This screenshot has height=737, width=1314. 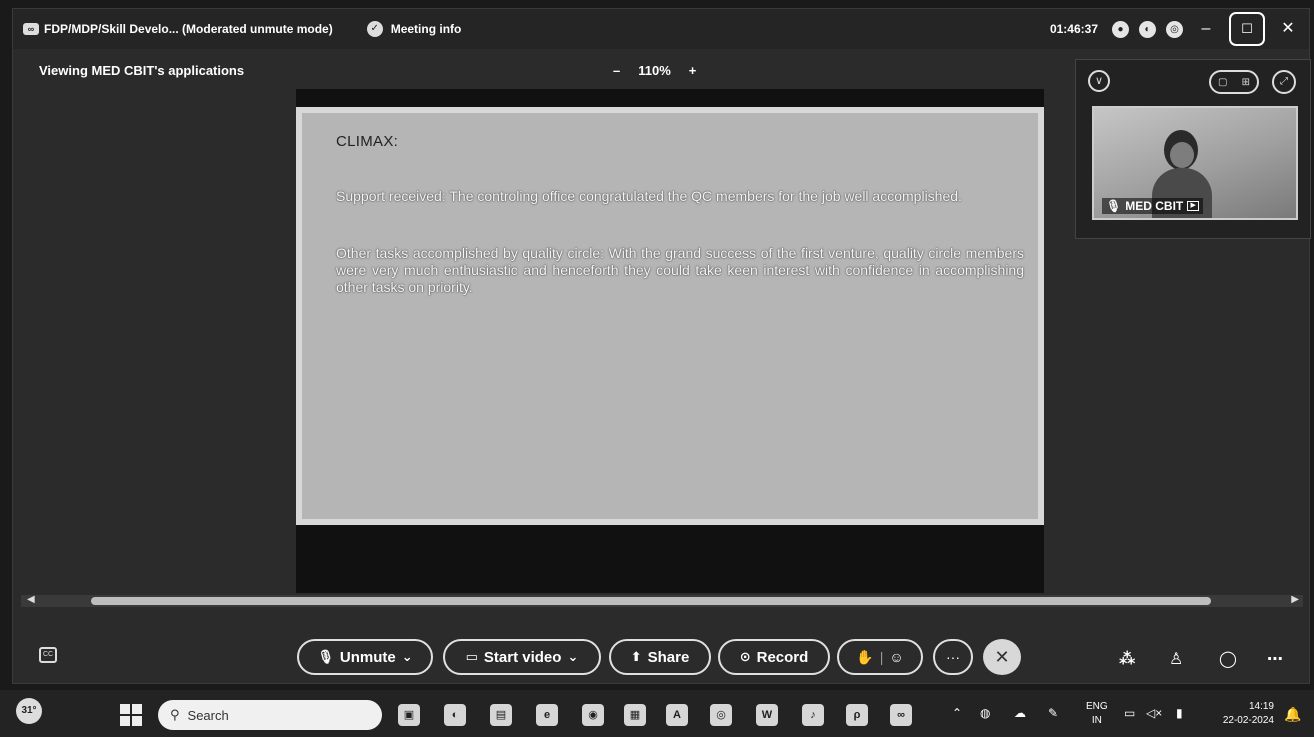 What do you see at coordinates (1239, 714) in the screenshot?
I see `system-clock: 14:19 22-02-2024` at bounding box center [1239, 714].